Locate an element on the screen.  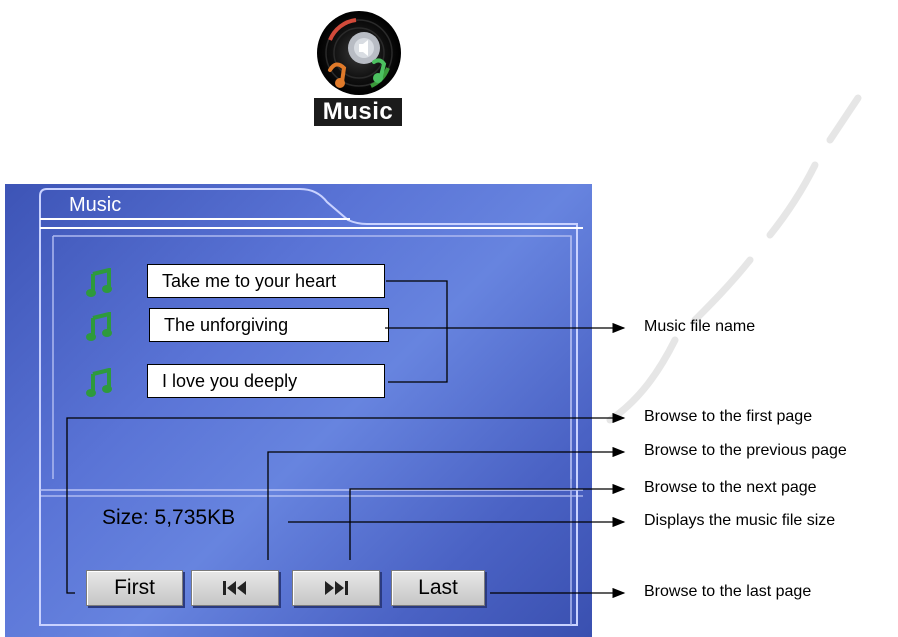
song-name-box: Take me to your heart is located at coordinates (266, 281).